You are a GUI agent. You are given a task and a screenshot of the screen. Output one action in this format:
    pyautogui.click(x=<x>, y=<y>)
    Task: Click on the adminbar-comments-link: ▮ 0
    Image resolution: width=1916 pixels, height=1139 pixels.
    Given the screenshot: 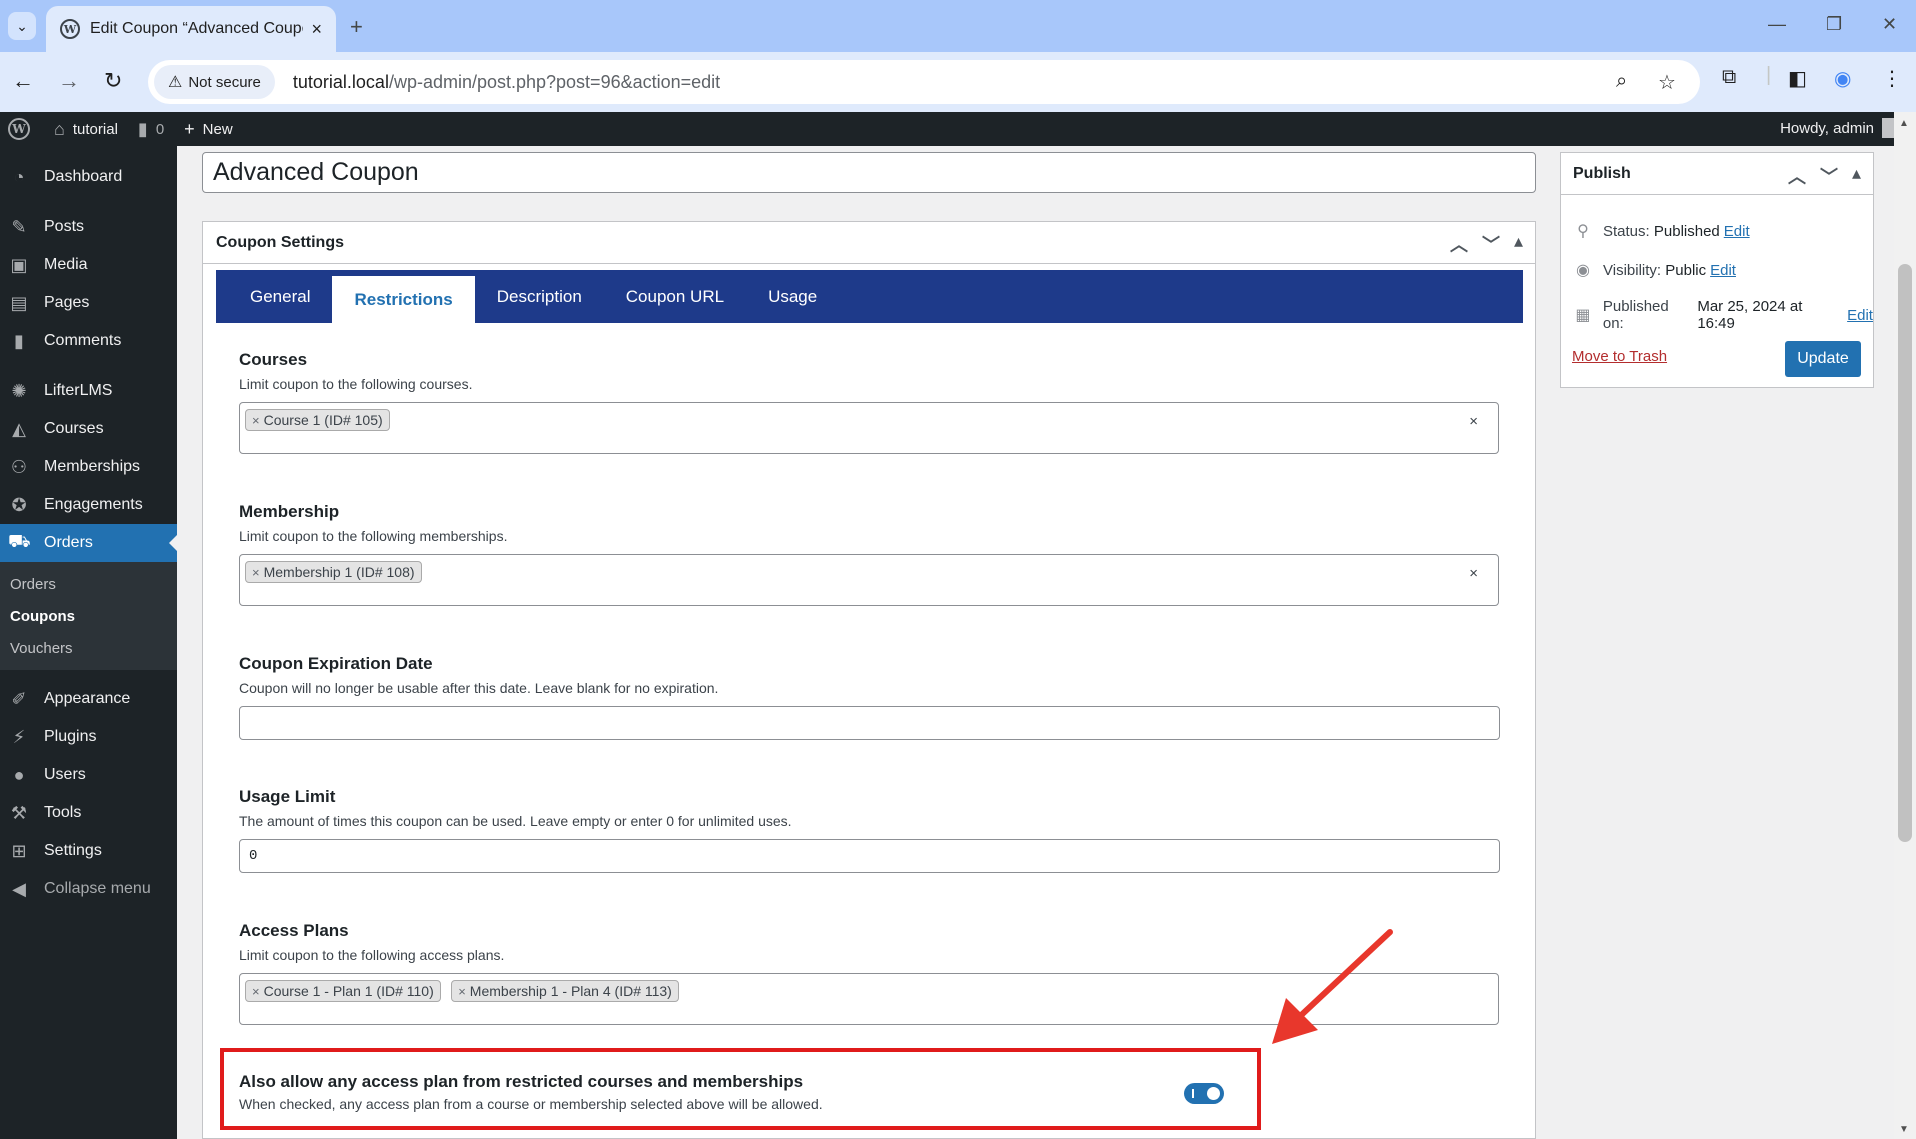 What is the action you would take?
    pyautogui.click(x=151, y=129)
    